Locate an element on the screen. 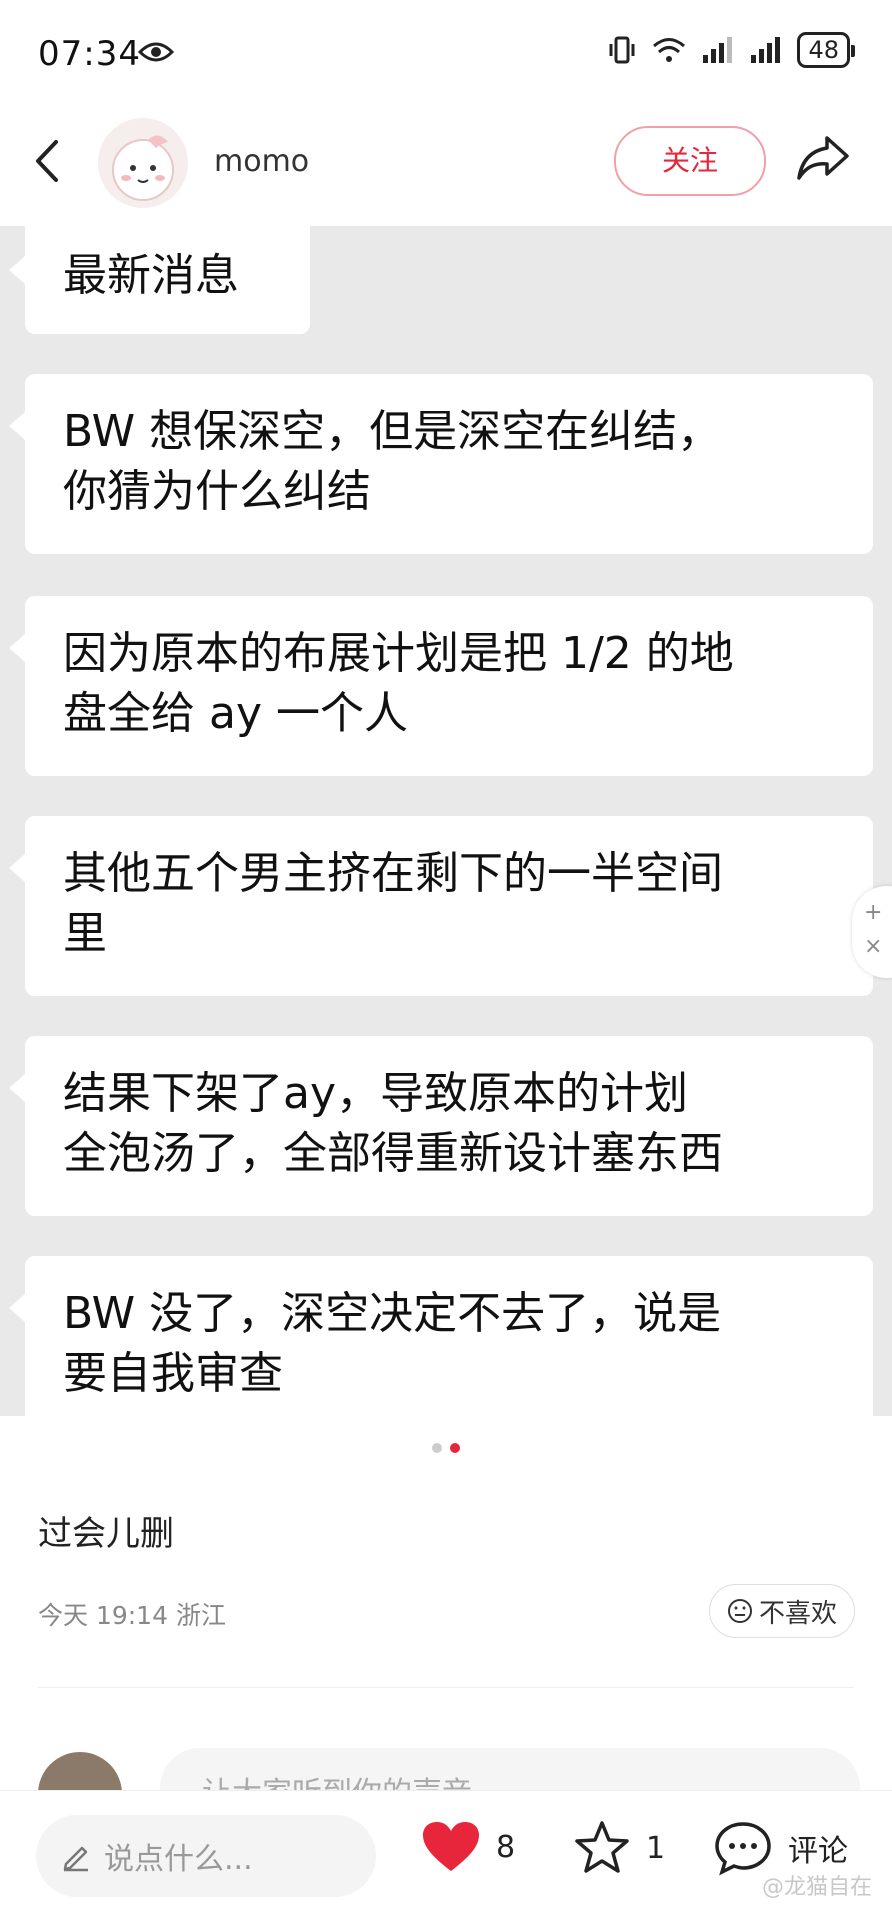 The height and width of the screenshot is (1921, 892). message-bubble: 因为原本的布展计划是把 1/2 的地 盘全给 ay 一个人 is located at coordinates (441, 686).